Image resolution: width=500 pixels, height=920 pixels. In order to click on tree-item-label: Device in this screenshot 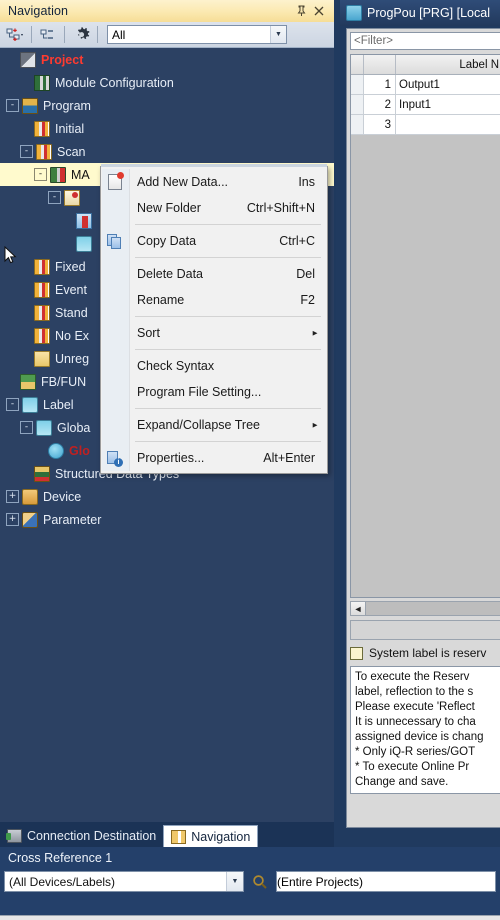, I will do `click(62, 496)`.